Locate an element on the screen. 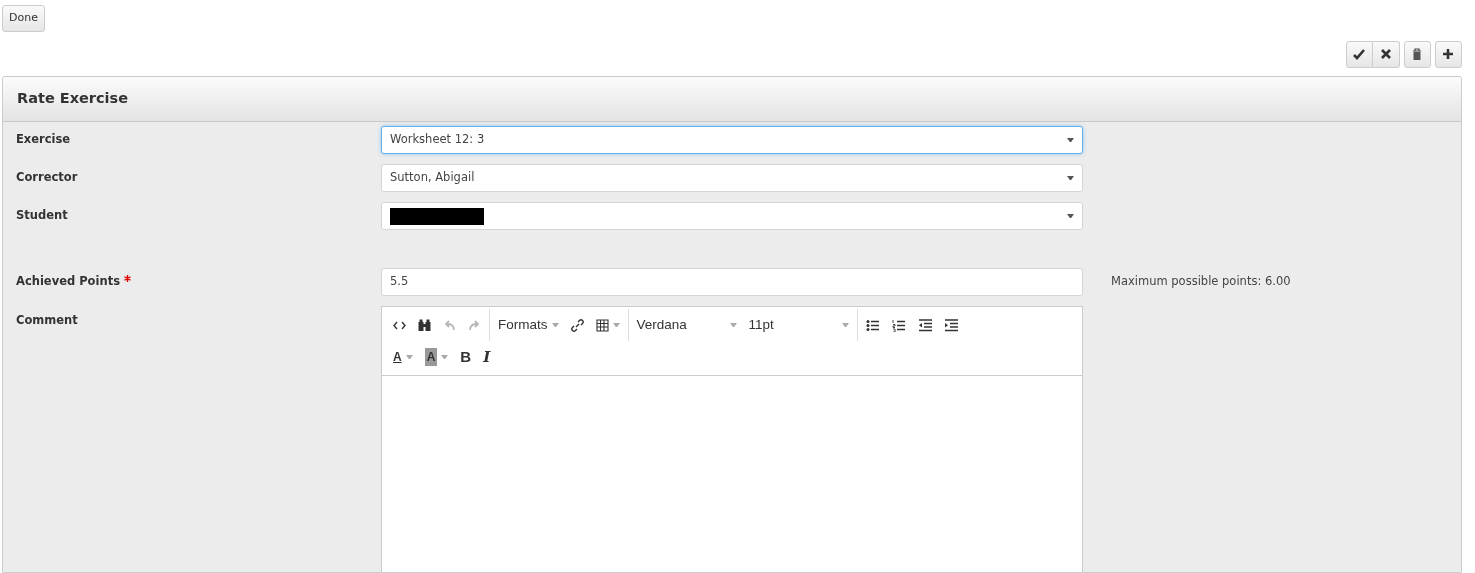 This screenshot has height=573, width=1475. binoculars-icon is located at coordinates (424, 325).